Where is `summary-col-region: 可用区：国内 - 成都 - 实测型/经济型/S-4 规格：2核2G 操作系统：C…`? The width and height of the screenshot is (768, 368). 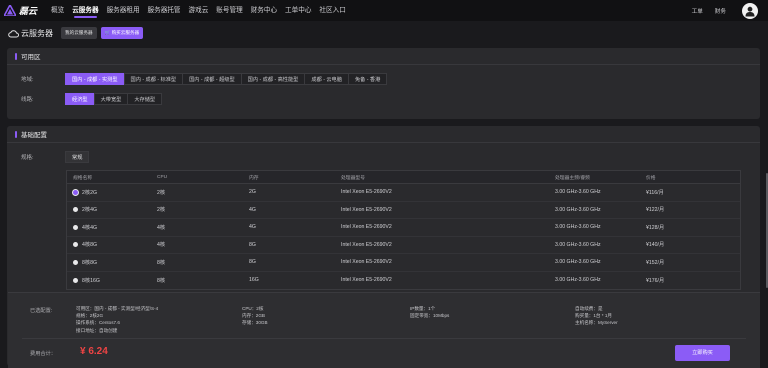 summary-col-region: 可用区：国内 - 成都 - 实测型/经济型/S-4 规格：2核2G 操作系统：C… is located at coordinates (117, 319).